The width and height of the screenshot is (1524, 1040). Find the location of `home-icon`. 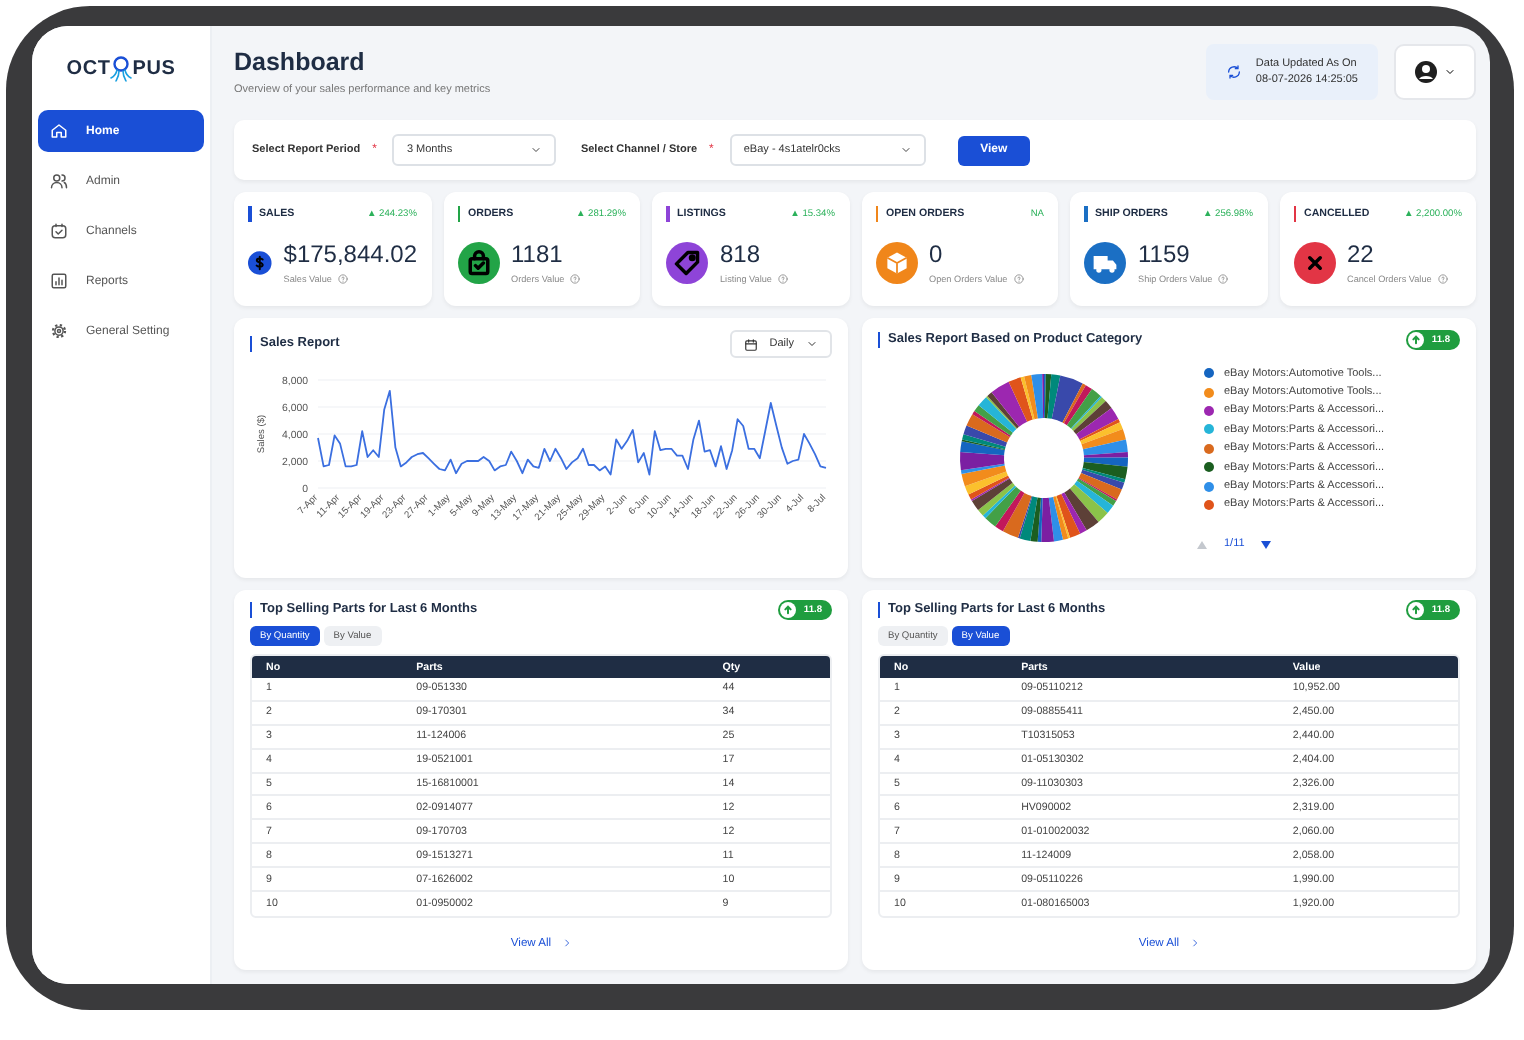

home-icon is located at coordinates (59, 131).